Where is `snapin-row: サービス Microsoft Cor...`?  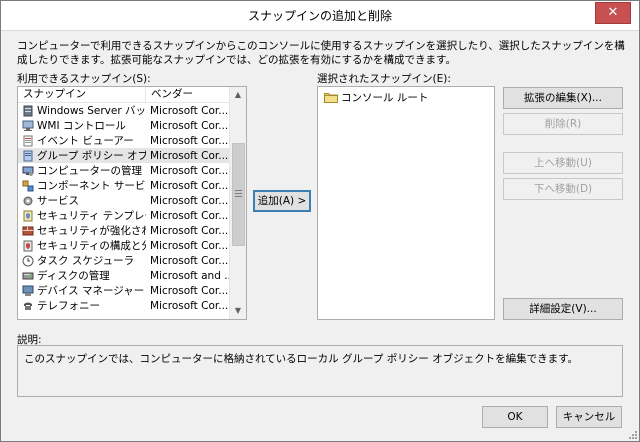 snapin-row: サービス Microsoft Cor... is located at coordinates (125, 200).